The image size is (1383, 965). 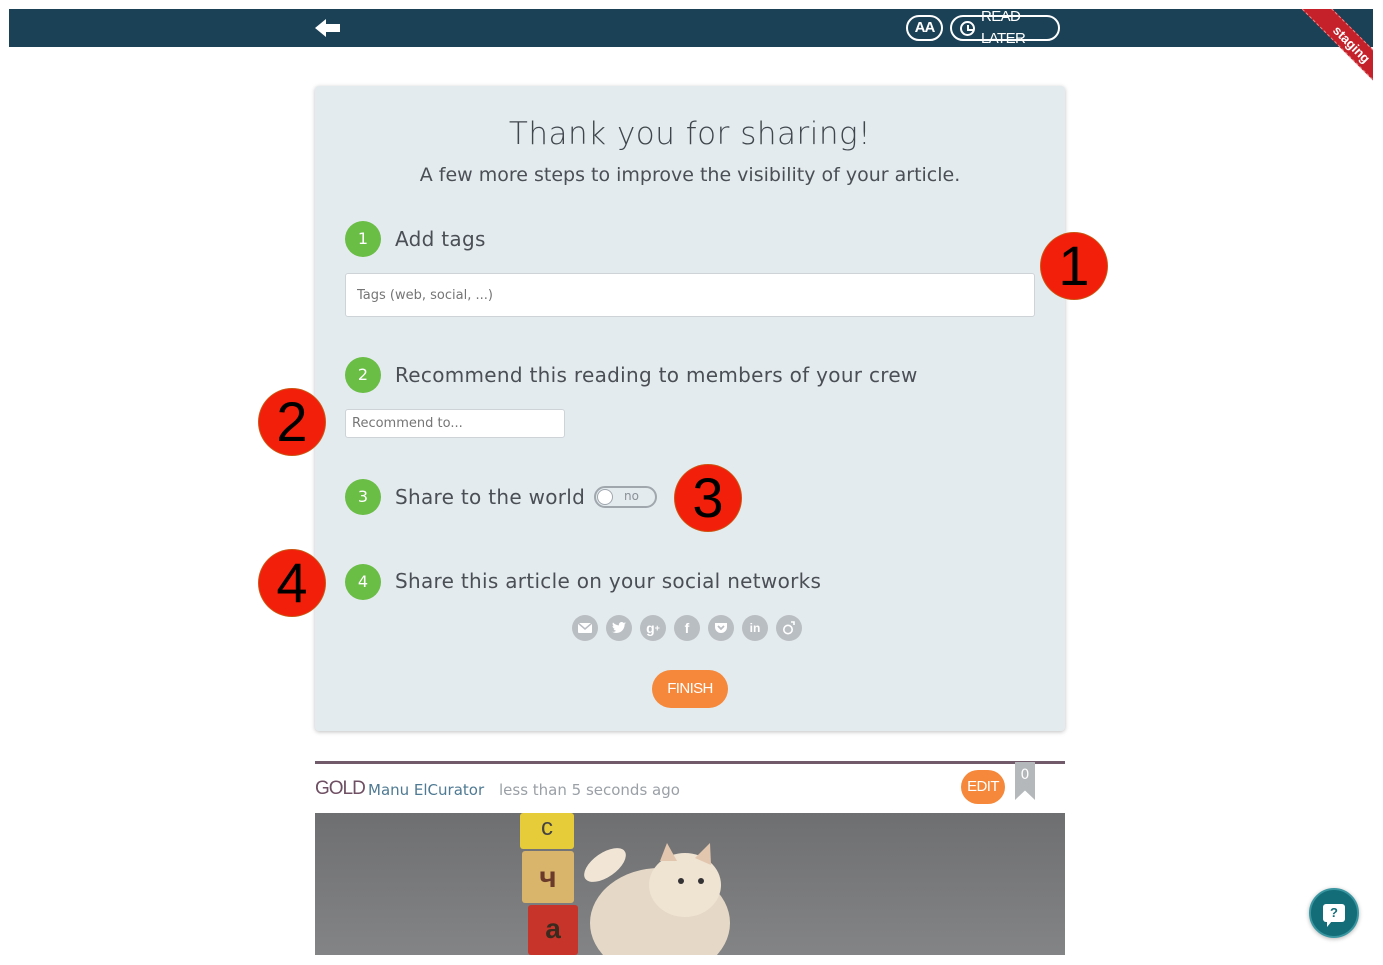 I want to click on card-title: Thank you for sharing!, so click(x=690, y=134).